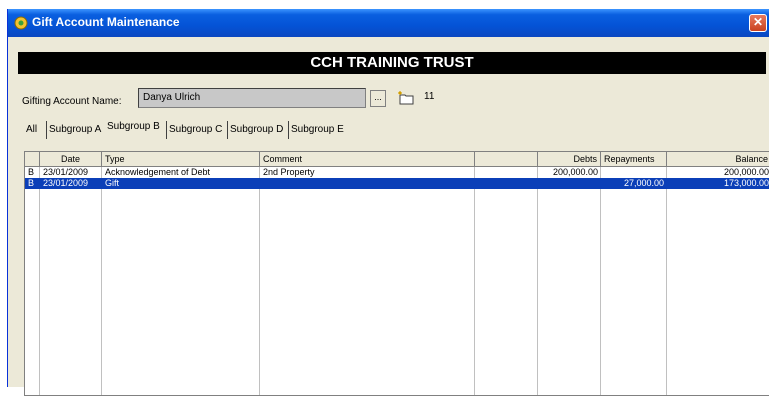 The width and height of the screenshot is (769, 396). What do you see at coordinates (429, 96) in the screenshot?
I see `account-count: 11` at bounding box center [429, 96].